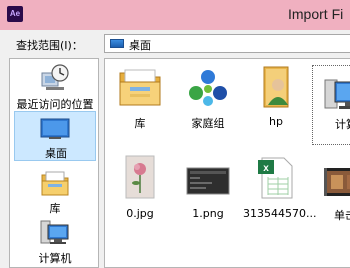  What do you see at coordinates (140, 87) in the screenshot?
I see `library-folder-icon` at bounding box center [140, 87].